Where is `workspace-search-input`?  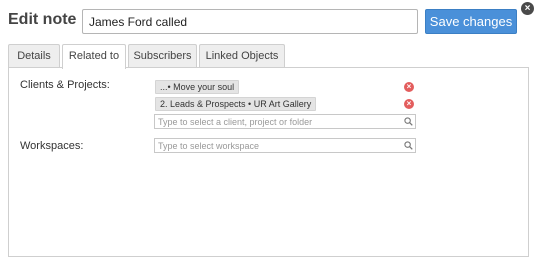 workspace-search-input is located at coordinates (285, 145).